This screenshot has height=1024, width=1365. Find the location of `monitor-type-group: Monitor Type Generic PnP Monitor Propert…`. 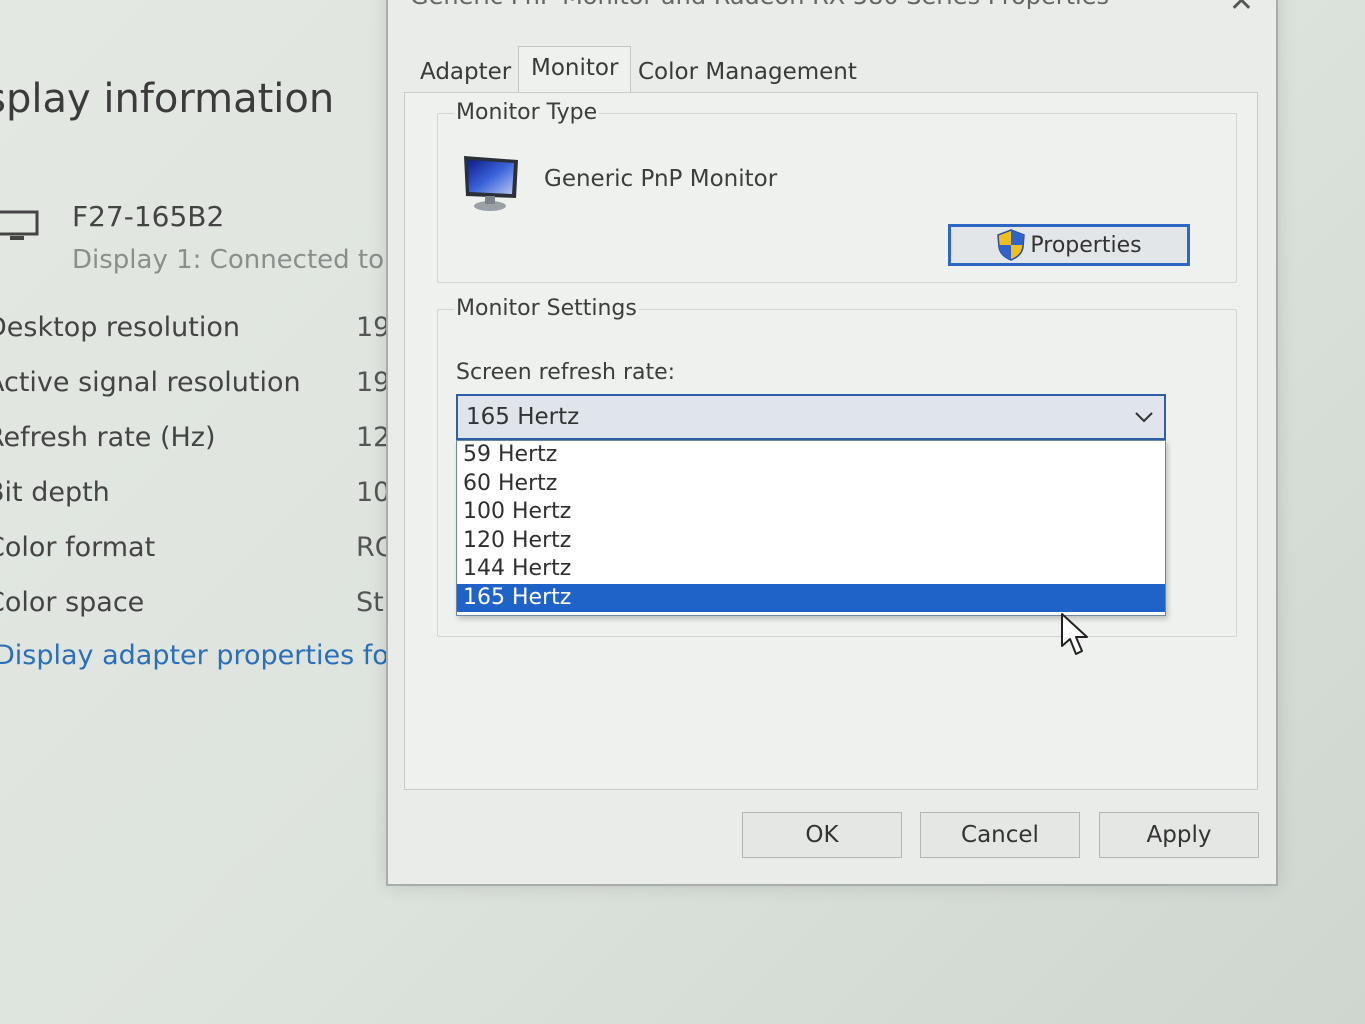

monitor-type-group: Monitor Type Generic PnP Monitor Propert… is located at coordinates (837, 191).